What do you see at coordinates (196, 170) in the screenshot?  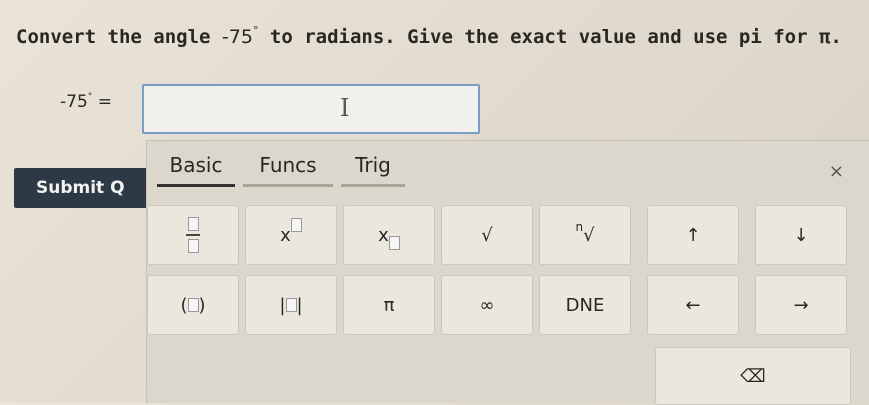 I see `tab-basic: Basic` at bounding box center [196, 170].